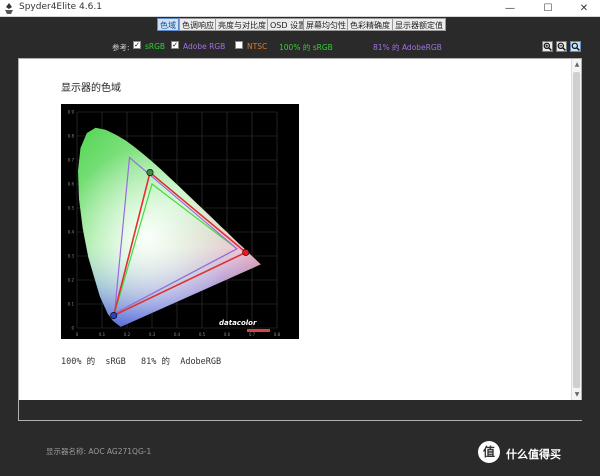 The height and width of the screenshot is (476, 600). Describe the element at coordinates (227, 334) in the screenshot. I see `x-tick-label: 0.6` at that location.